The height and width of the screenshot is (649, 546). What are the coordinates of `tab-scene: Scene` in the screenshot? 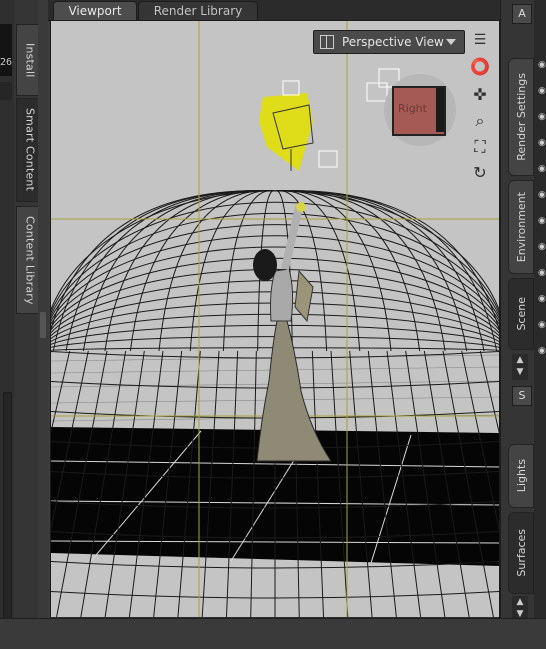 It's located at (521, 314).